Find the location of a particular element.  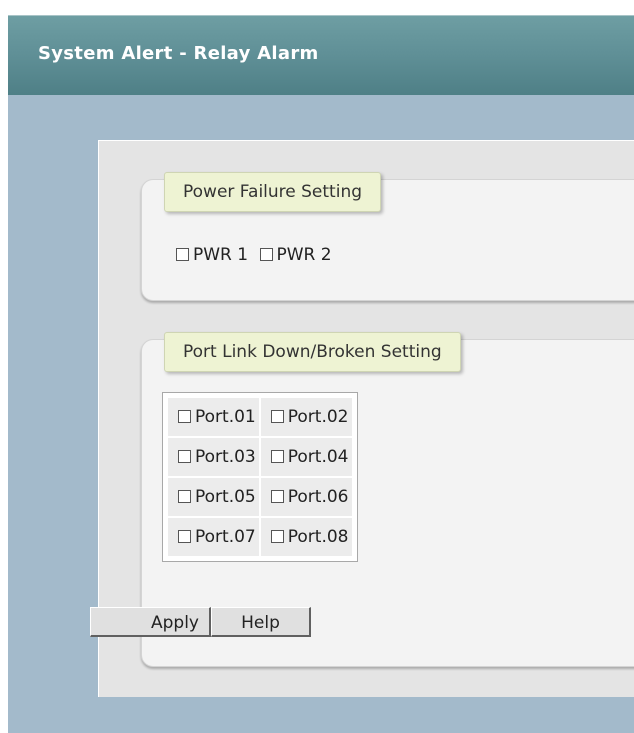

port-cell: Port.01 is located at coordinates (213, 417).